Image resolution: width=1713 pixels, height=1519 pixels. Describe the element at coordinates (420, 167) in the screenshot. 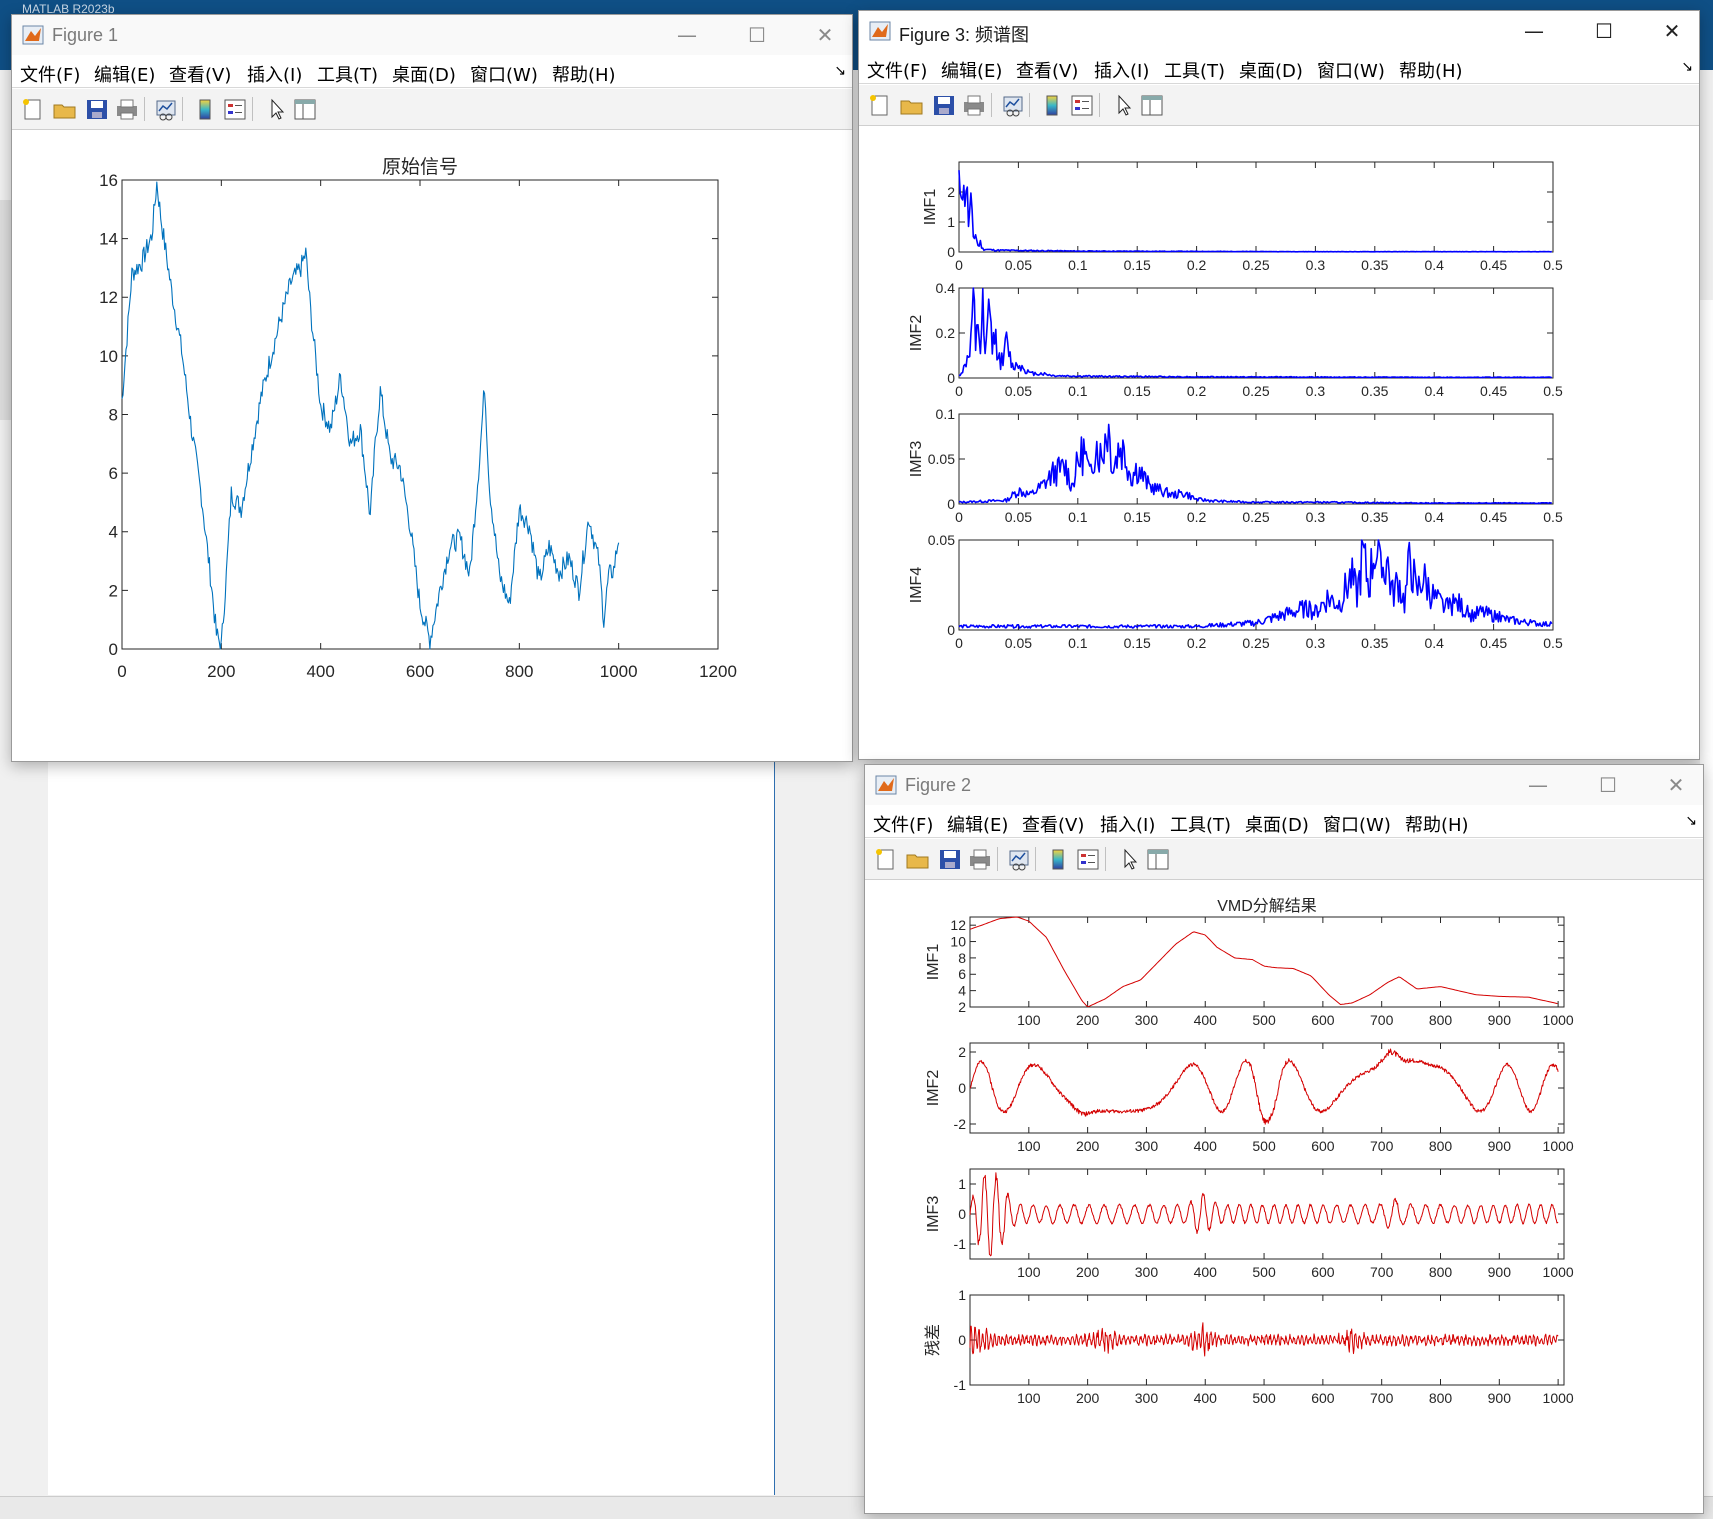

I see `original-signal-title: 原始信号` at that location.